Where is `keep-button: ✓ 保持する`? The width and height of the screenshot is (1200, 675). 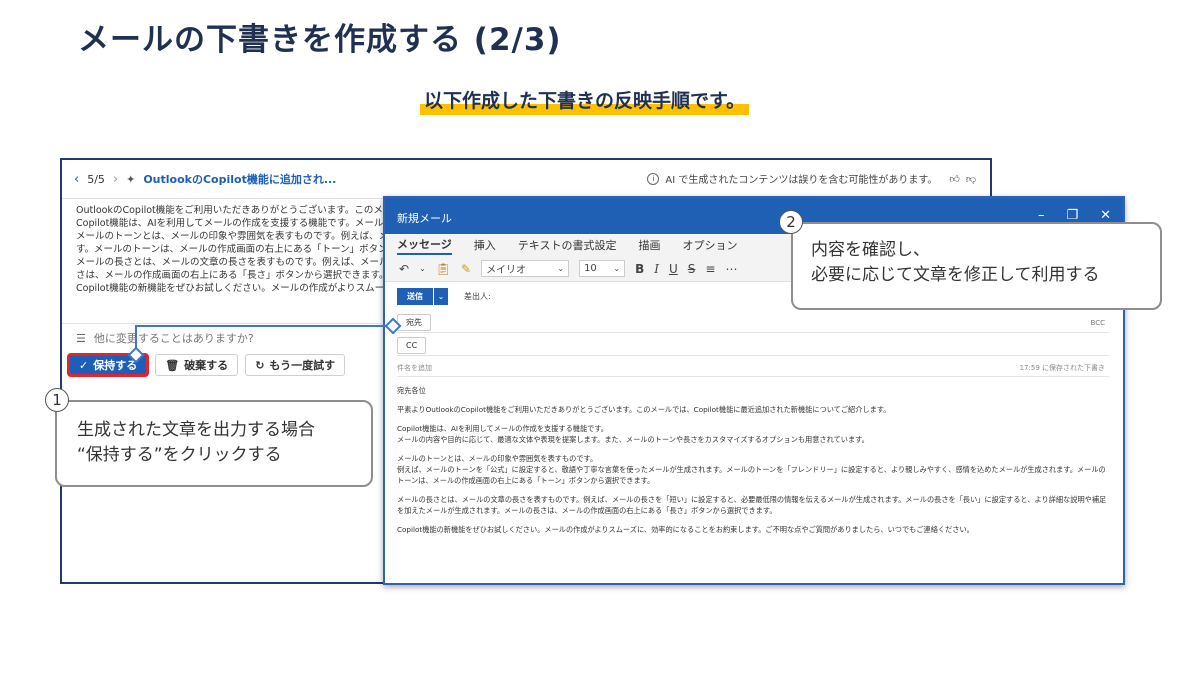
keep-button: ✓ 保持する is located at coordinates (108, 365).